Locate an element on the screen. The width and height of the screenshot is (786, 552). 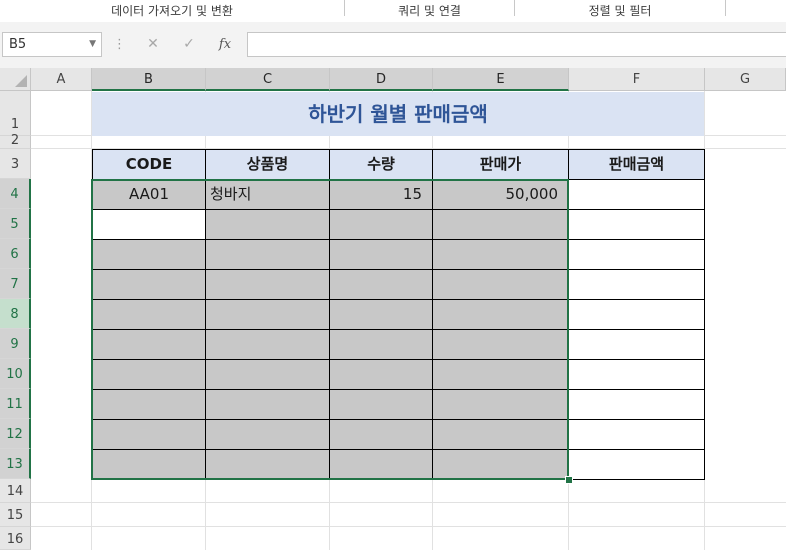
row-header-16: 16 is located at coordinates (15, 538).